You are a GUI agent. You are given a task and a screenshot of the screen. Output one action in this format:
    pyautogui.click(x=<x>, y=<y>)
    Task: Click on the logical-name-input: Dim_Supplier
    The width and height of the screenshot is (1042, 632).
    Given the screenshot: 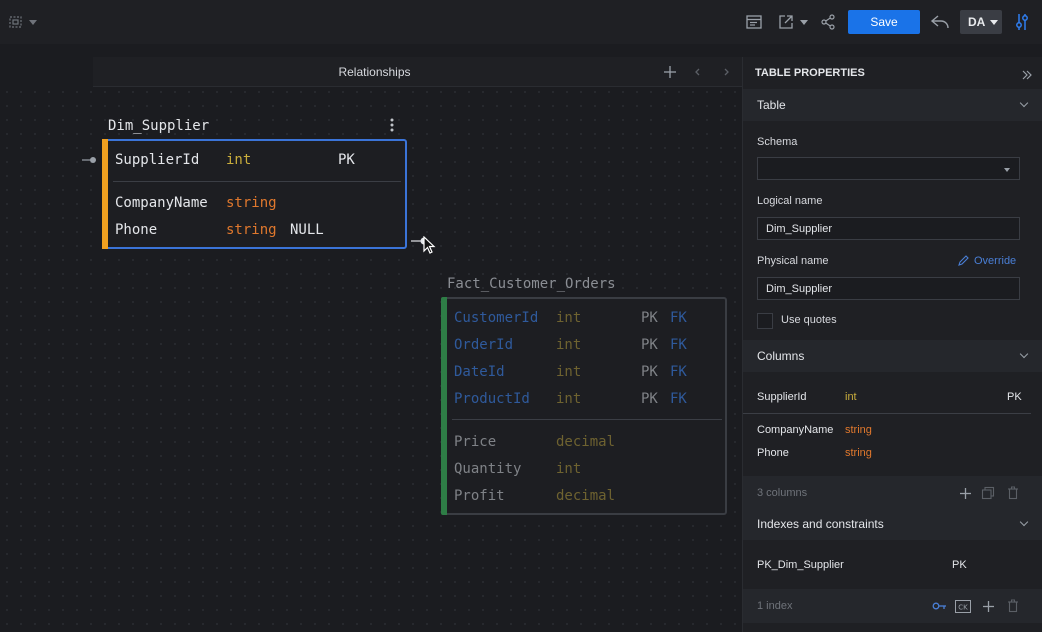 What is the action you would take?
    pyautogui.click(x=888, y=228)
    